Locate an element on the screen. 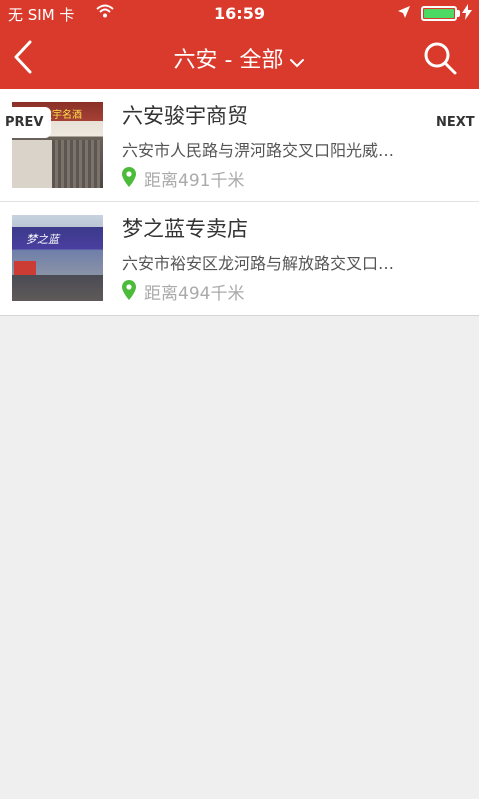  page-title: 六安 - 全部 is located at coordinates (228, 60).